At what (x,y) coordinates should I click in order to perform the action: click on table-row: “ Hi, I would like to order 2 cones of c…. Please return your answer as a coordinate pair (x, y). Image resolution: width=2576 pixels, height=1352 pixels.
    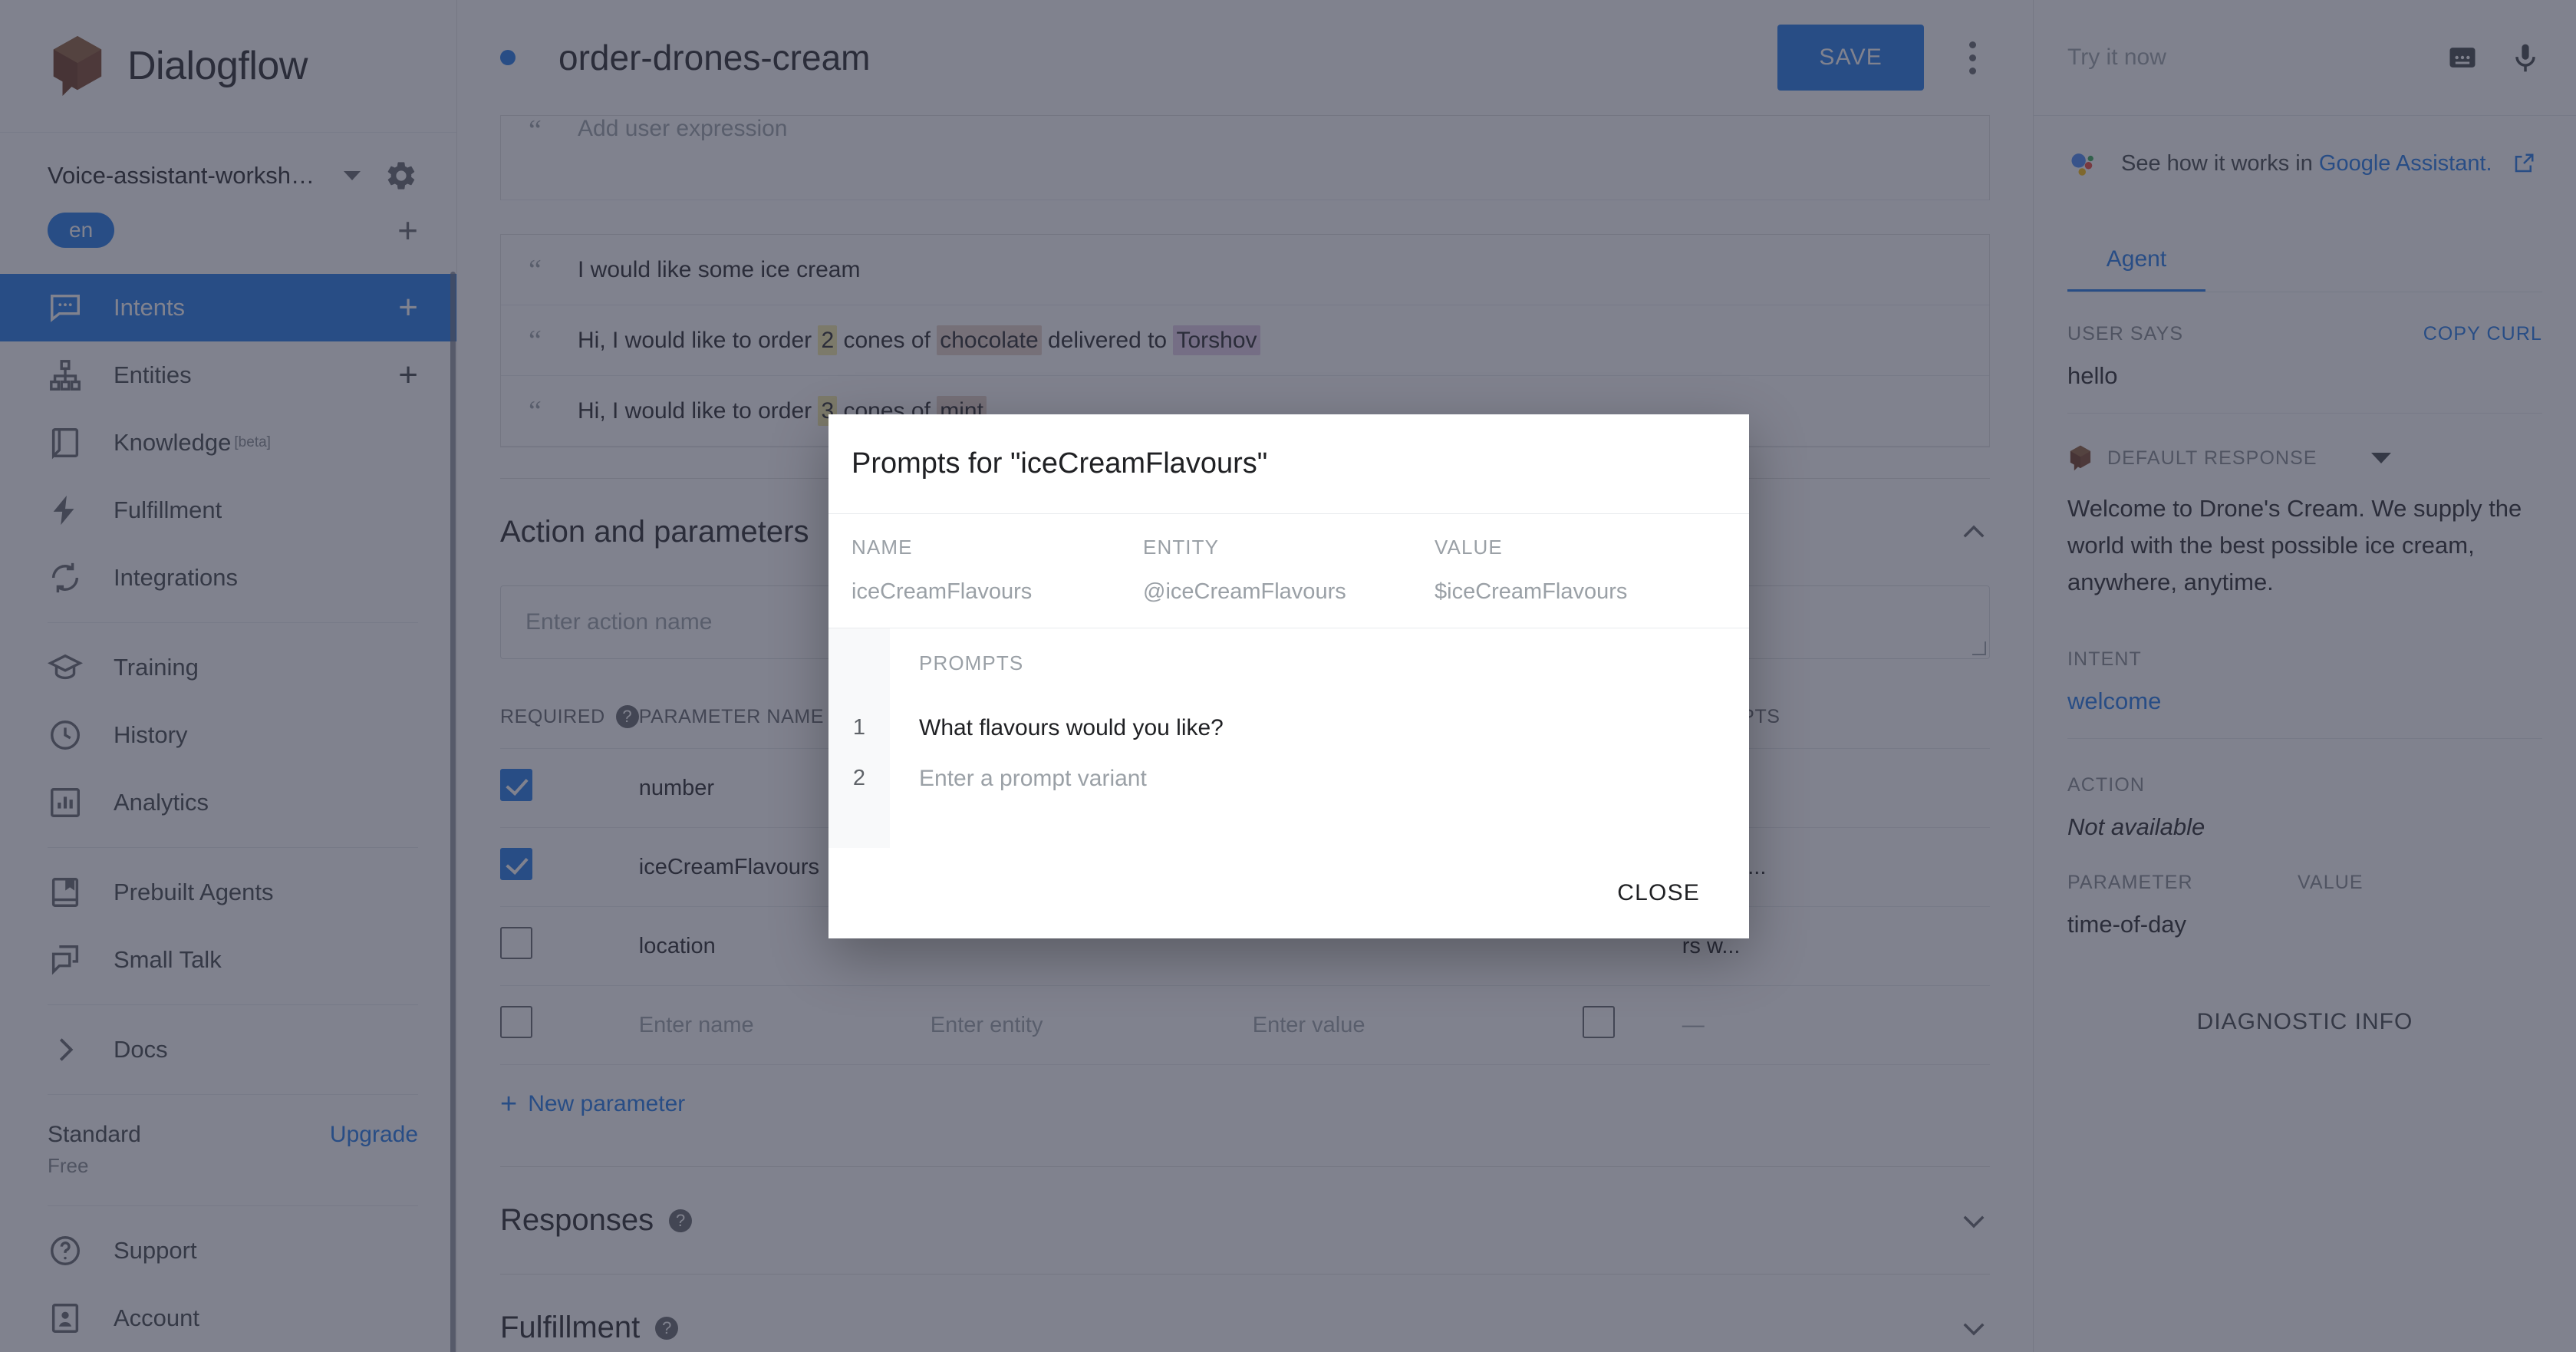
    Looking at the image, I should click on (1245, 340).